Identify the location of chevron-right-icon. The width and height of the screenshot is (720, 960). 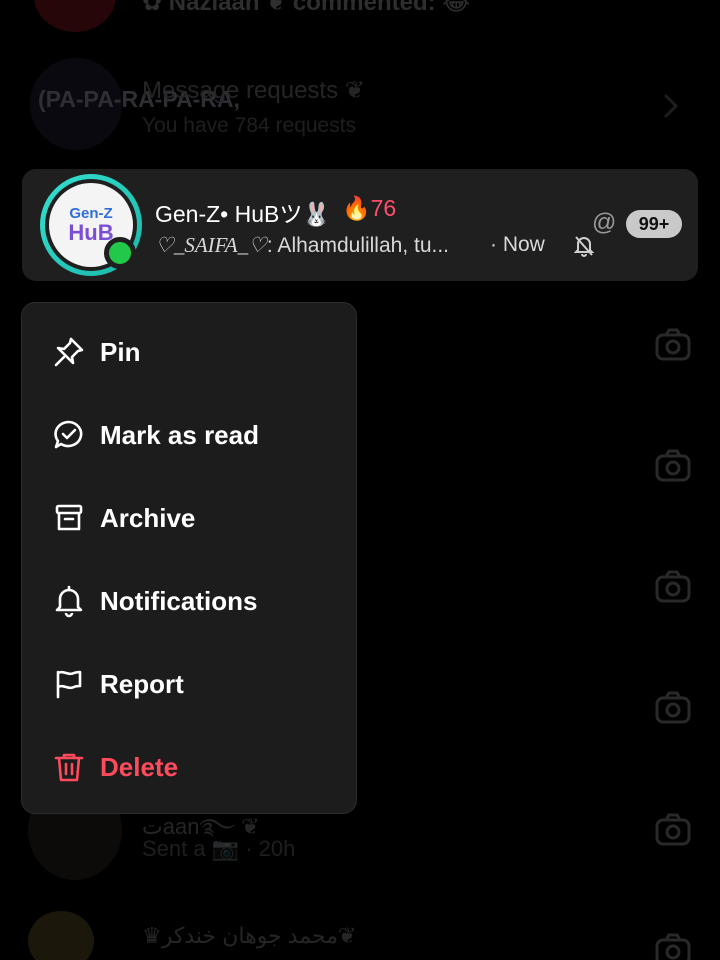
(671, 106).